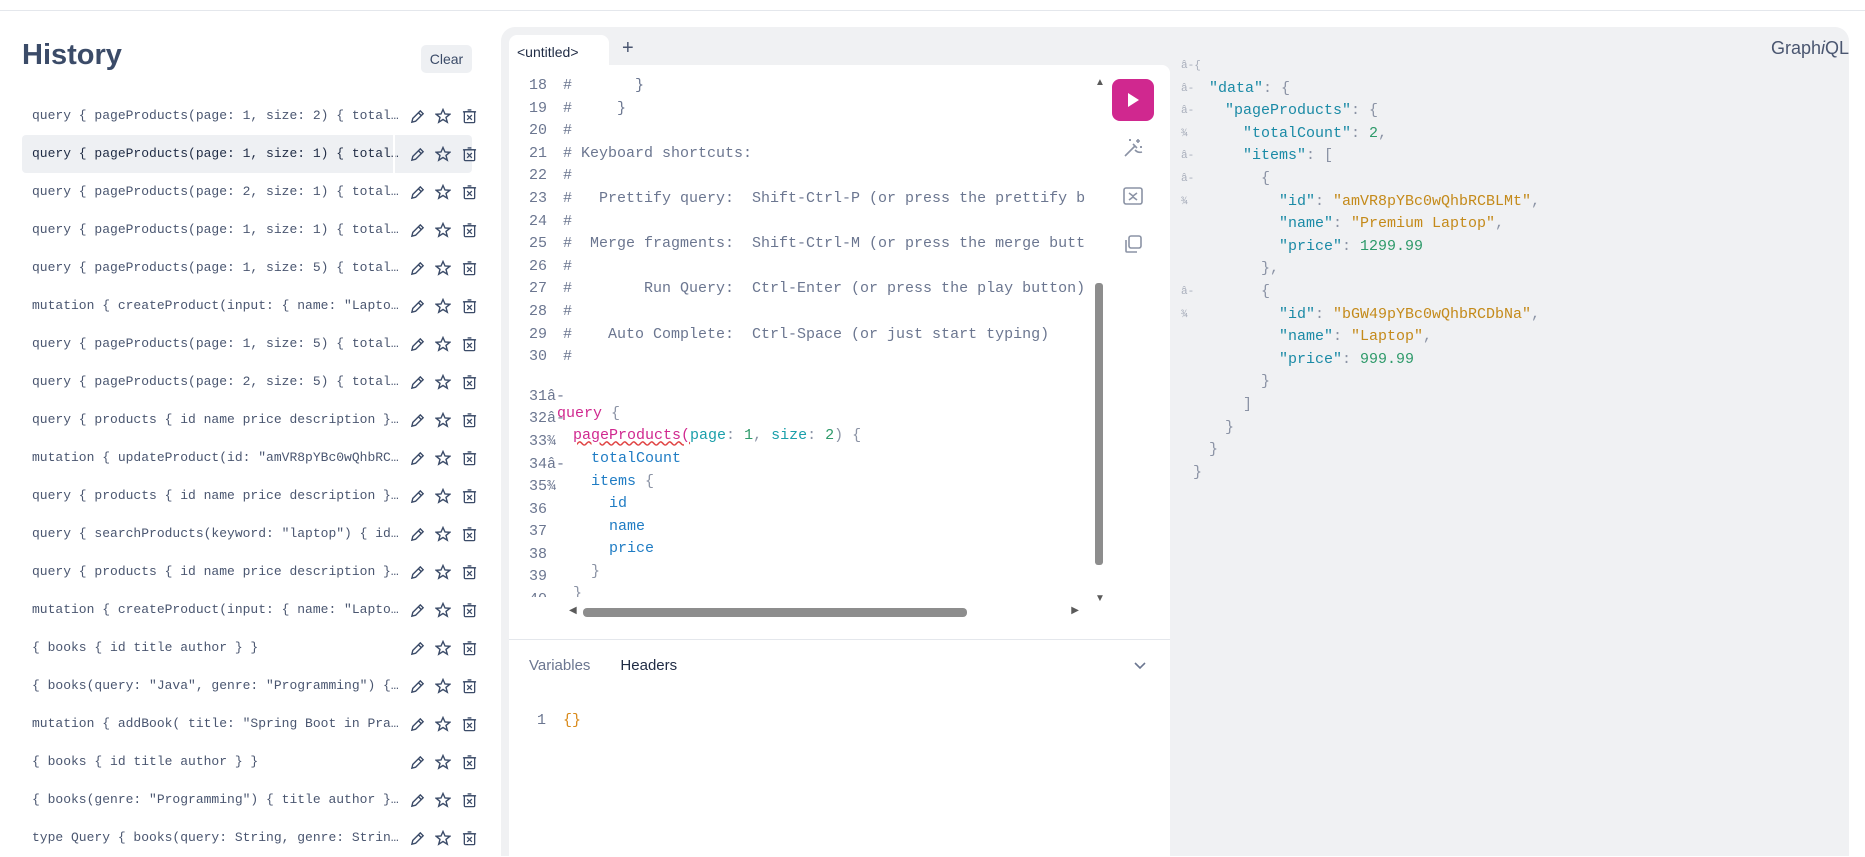 The width and height of the screenshot is (1865, 857). Describe the element at coordinates (1075, 610) in the screenshot. I see `scroll-right-arrow-icon: ▶` at that location.